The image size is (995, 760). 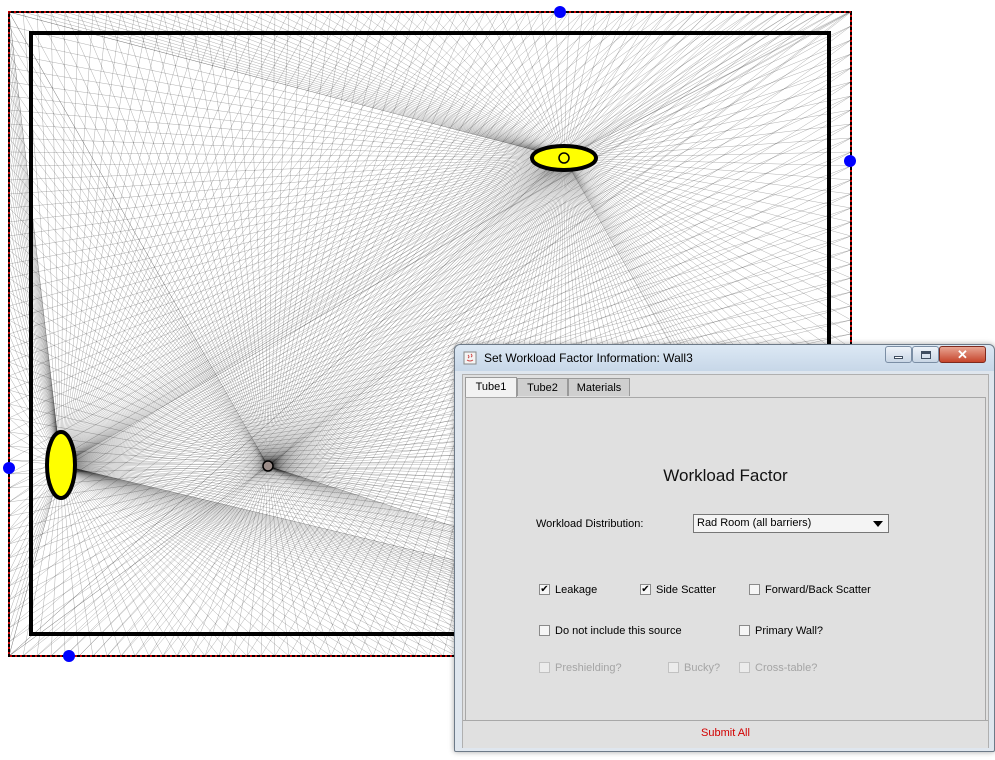 I want to click on close-button: ✕, so click(x=962, y=354).